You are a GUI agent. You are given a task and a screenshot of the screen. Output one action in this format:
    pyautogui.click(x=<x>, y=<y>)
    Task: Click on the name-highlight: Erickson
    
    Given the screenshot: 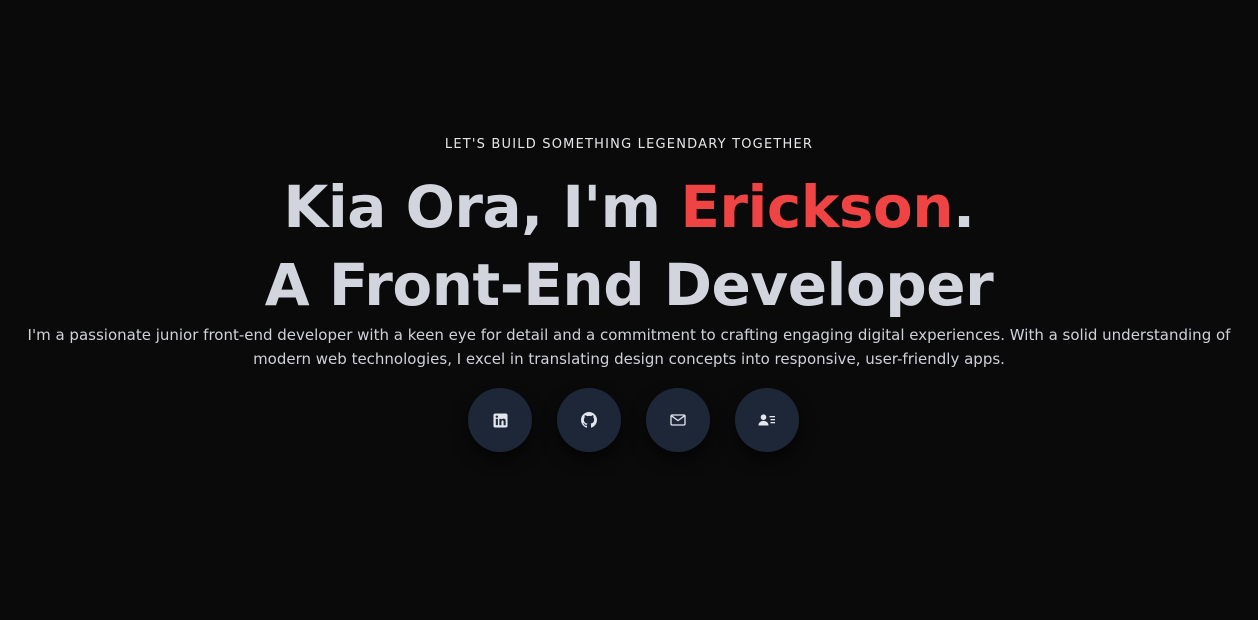 What is the action you would take?
    pyautogui.click(x=817, y=207)
    